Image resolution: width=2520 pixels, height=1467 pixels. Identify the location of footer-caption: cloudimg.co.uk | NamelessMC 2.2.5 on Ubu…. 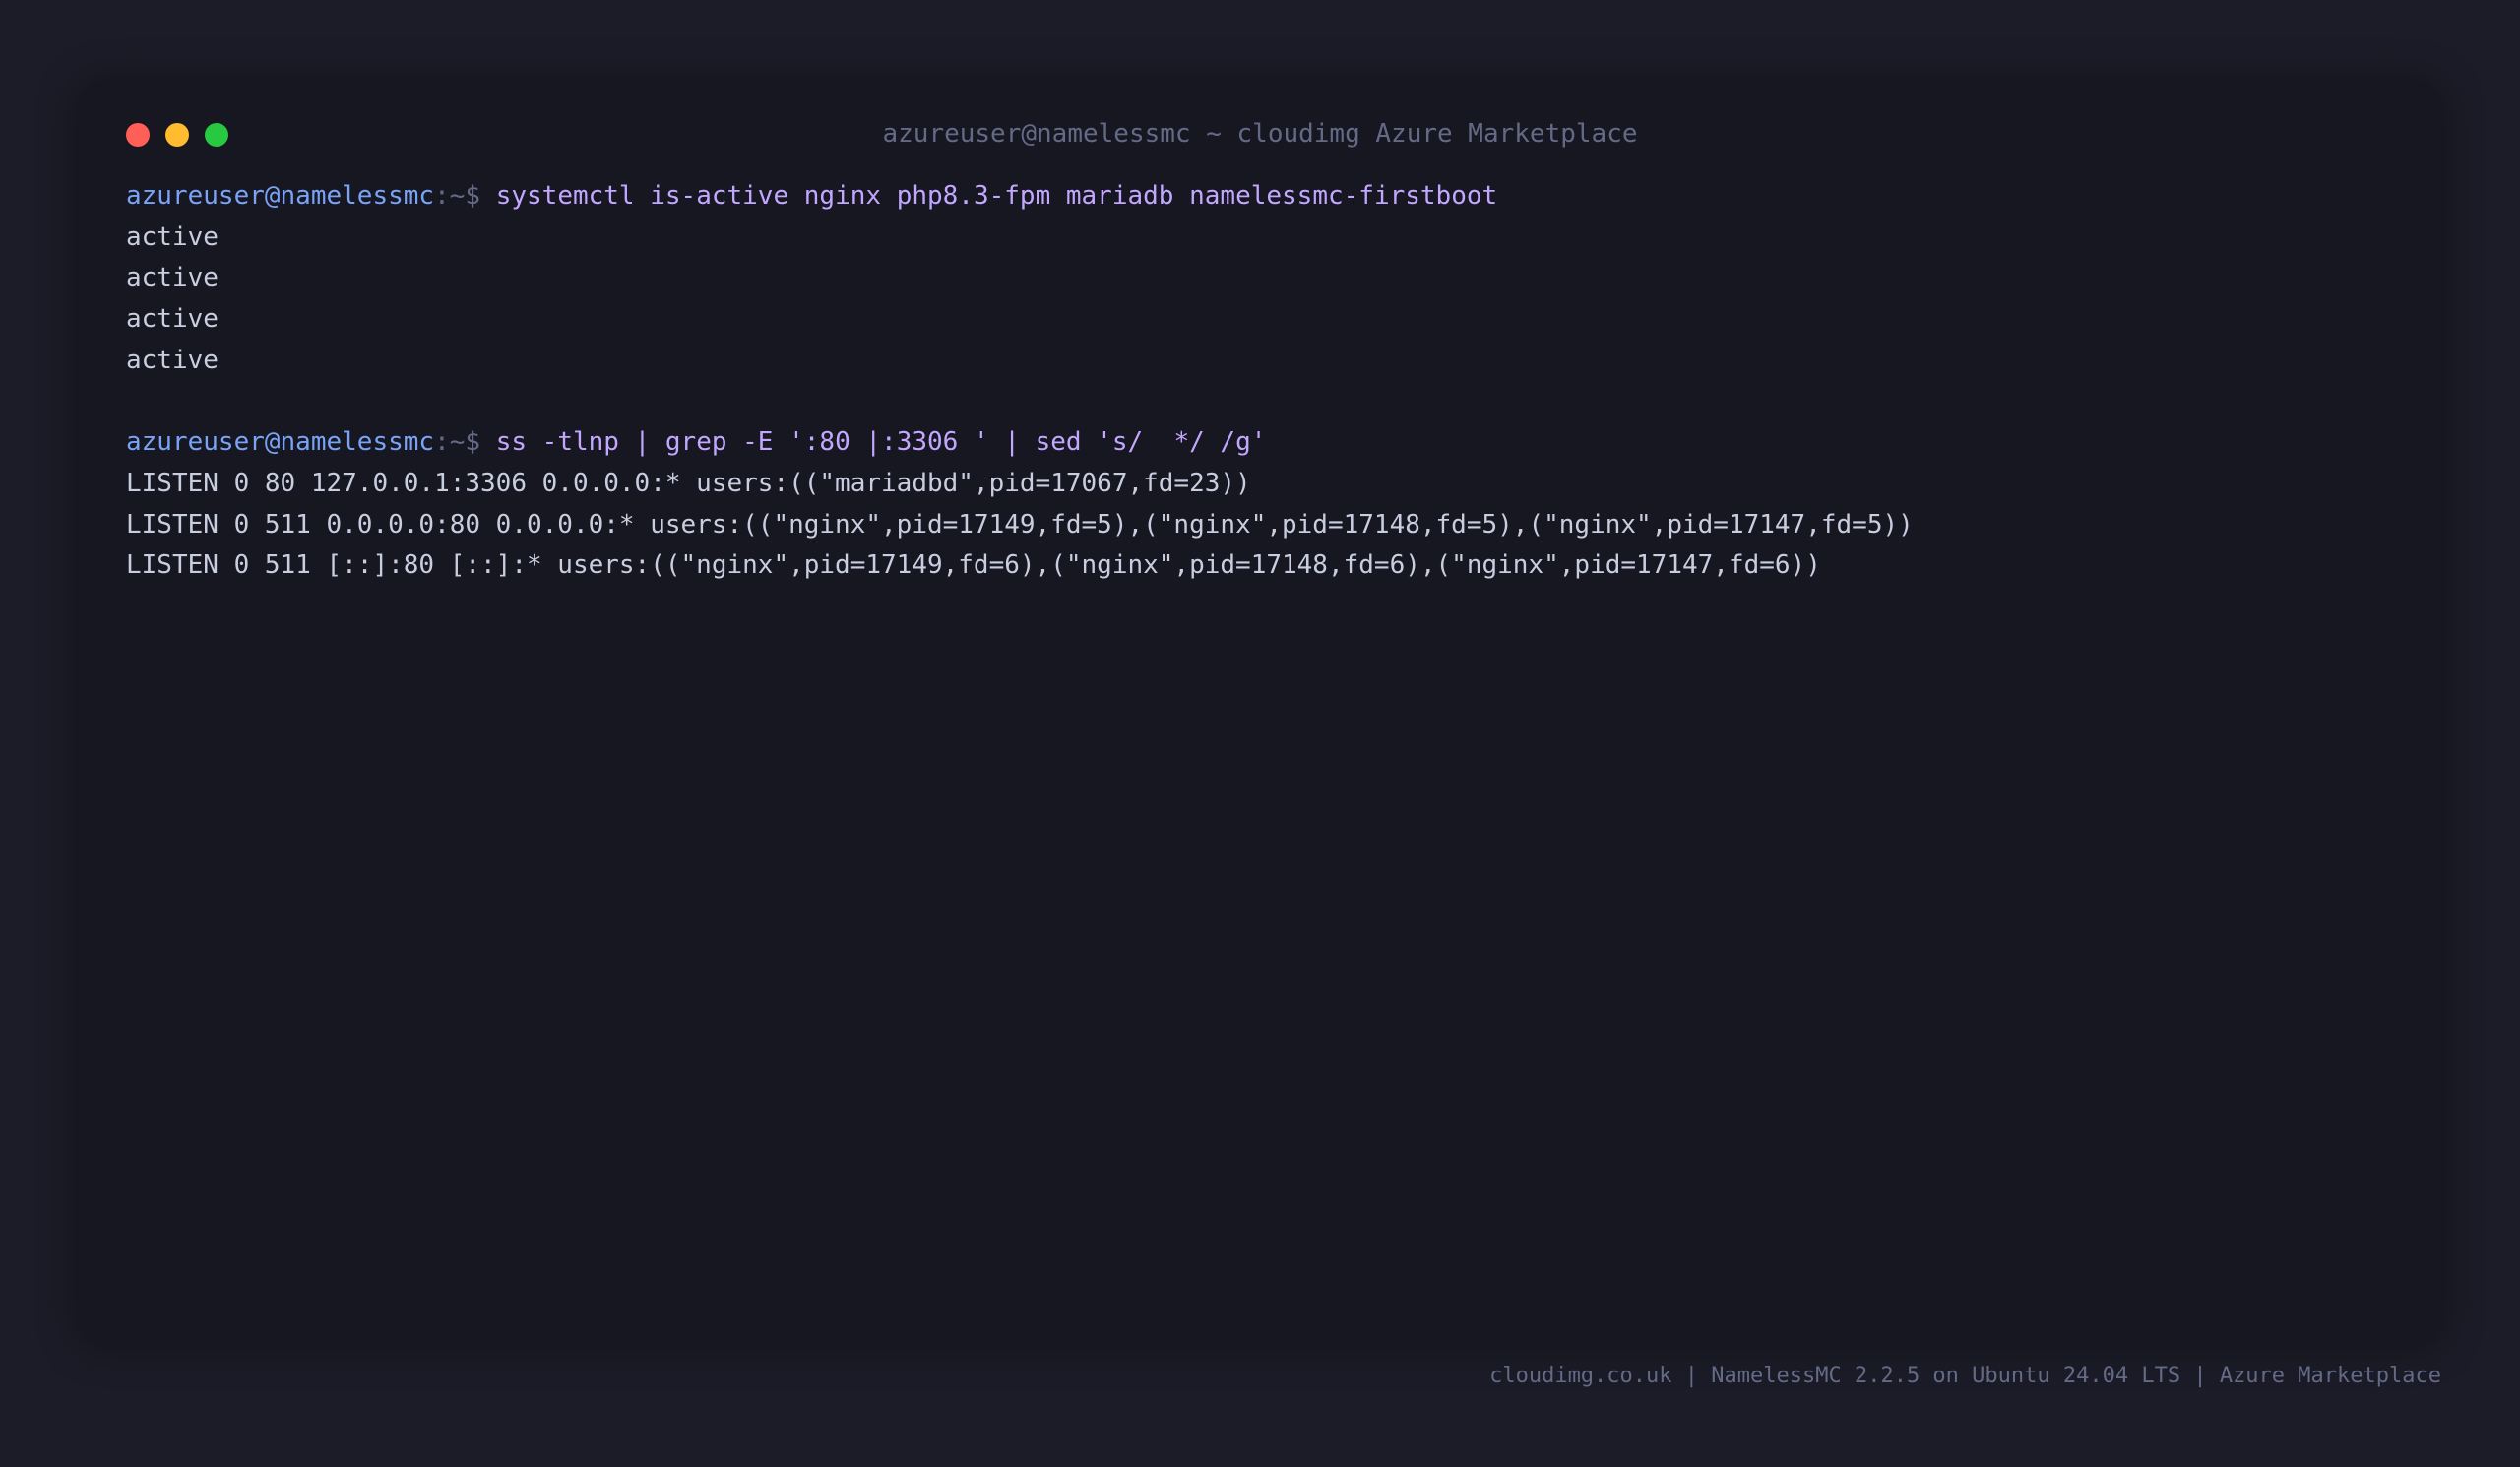
(1965, 1376).